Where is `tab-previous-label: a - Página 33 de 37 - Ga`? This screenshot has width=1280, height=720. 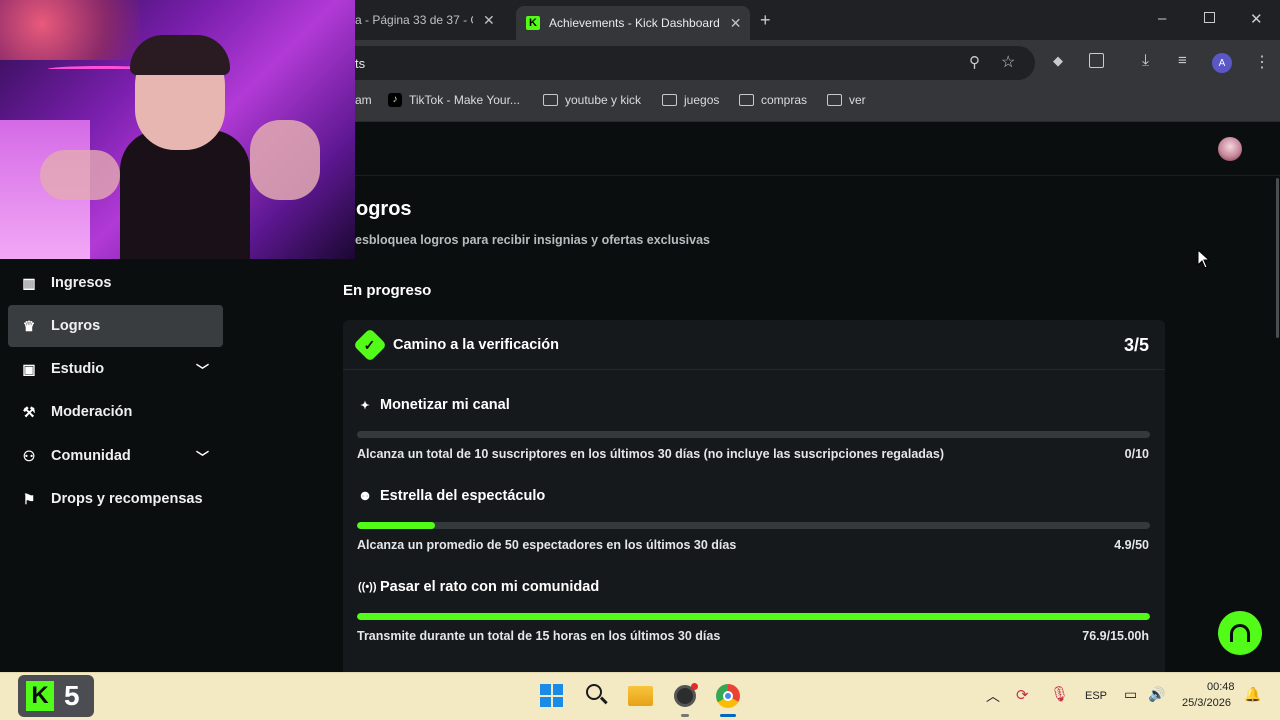
tab-previous-label: a - Página 33 de 37 - Ga is located at coordinates (414, 20).